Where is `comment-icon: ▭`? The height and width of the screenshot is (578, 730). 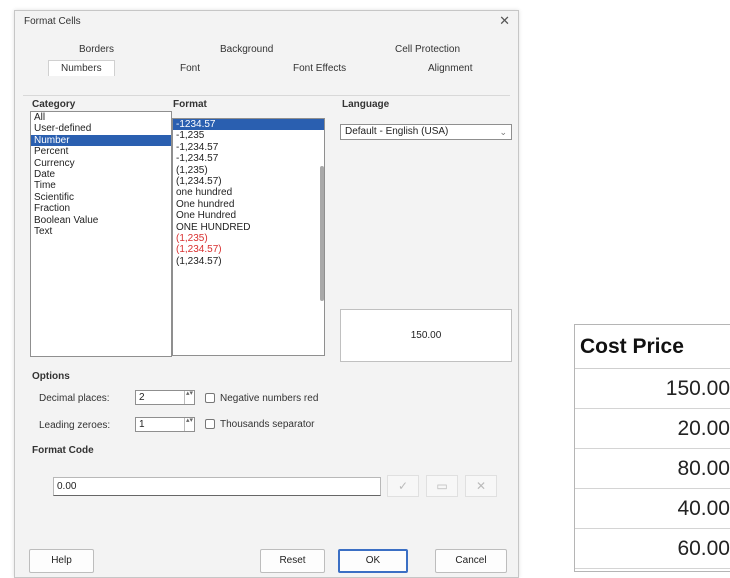
comment-icon: ▭ is located at coordinates (442, 486).